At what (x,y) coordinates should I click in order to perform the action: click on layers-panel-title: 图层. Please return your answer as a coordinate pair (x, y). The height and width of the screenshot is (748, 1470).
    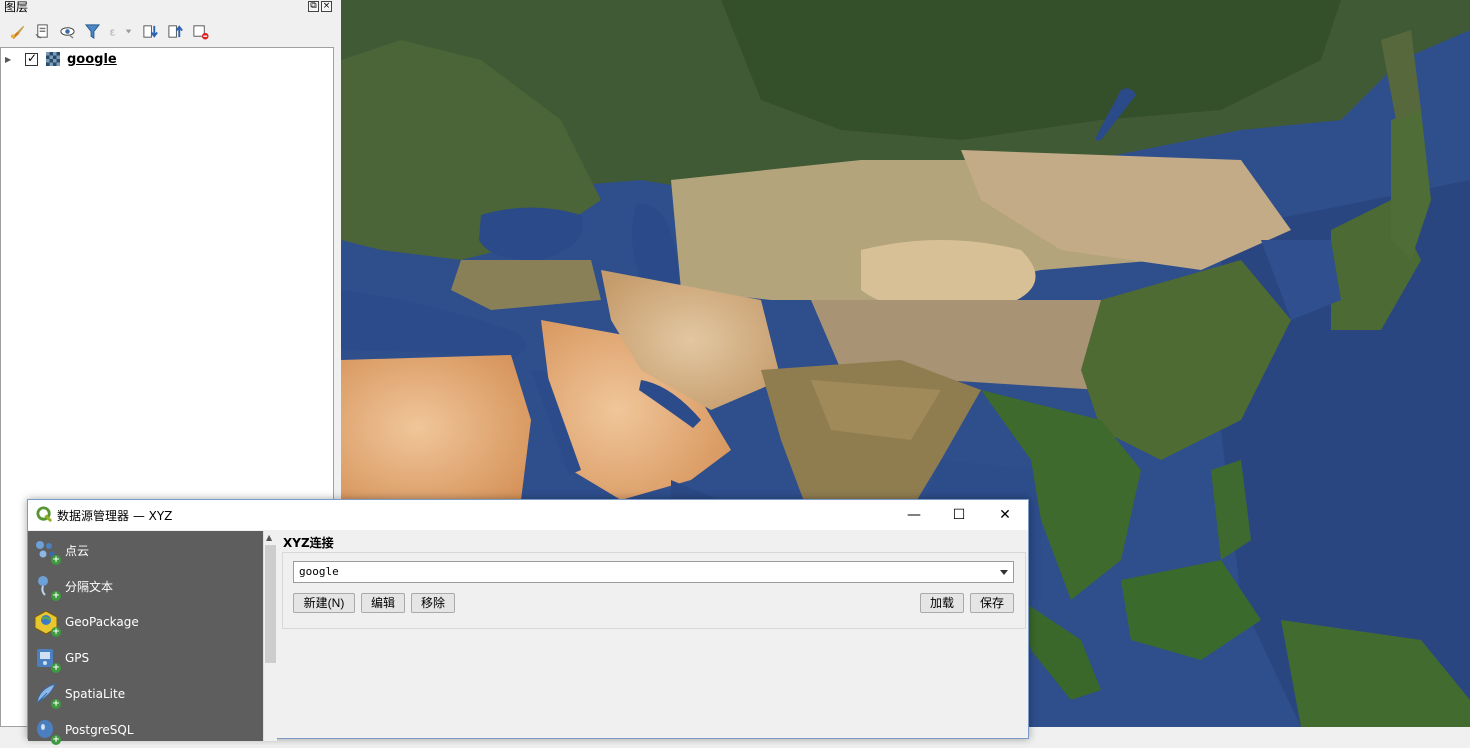
    Looking at the image, I should click on (16, 7).